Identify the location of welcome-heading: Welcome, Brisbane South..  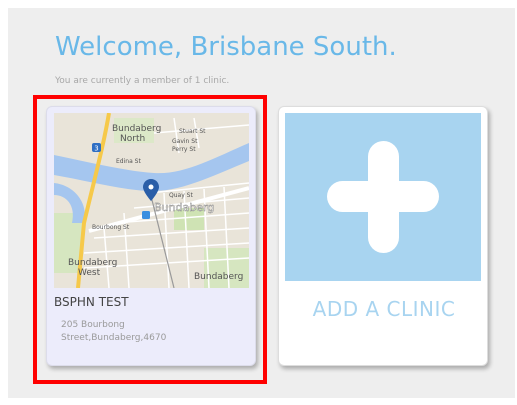
(226, 47).